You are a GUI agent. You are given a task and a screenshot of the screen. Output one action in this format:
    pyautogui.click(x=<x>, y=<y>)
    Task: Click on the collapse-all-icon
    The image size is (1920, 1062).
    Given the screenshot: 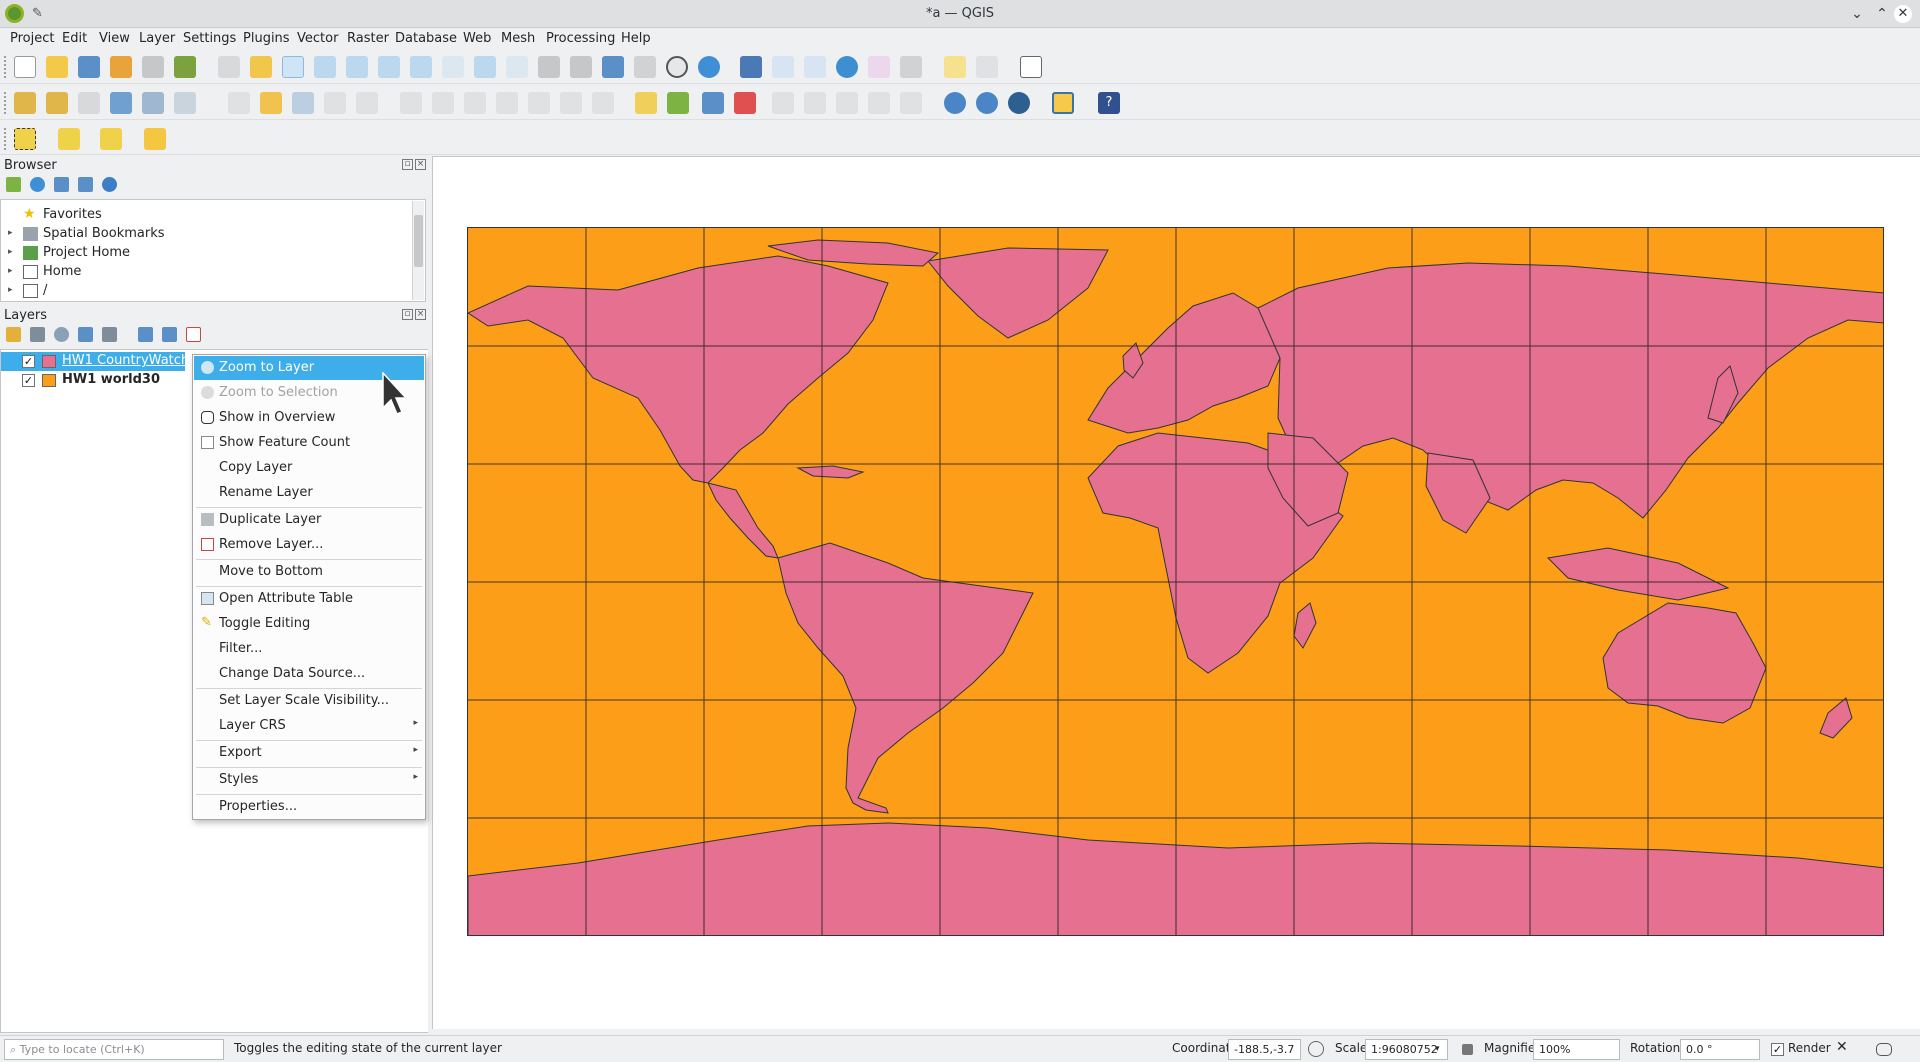 What is the action you would take?
    pyautogui.click(x=85, y=184)
    